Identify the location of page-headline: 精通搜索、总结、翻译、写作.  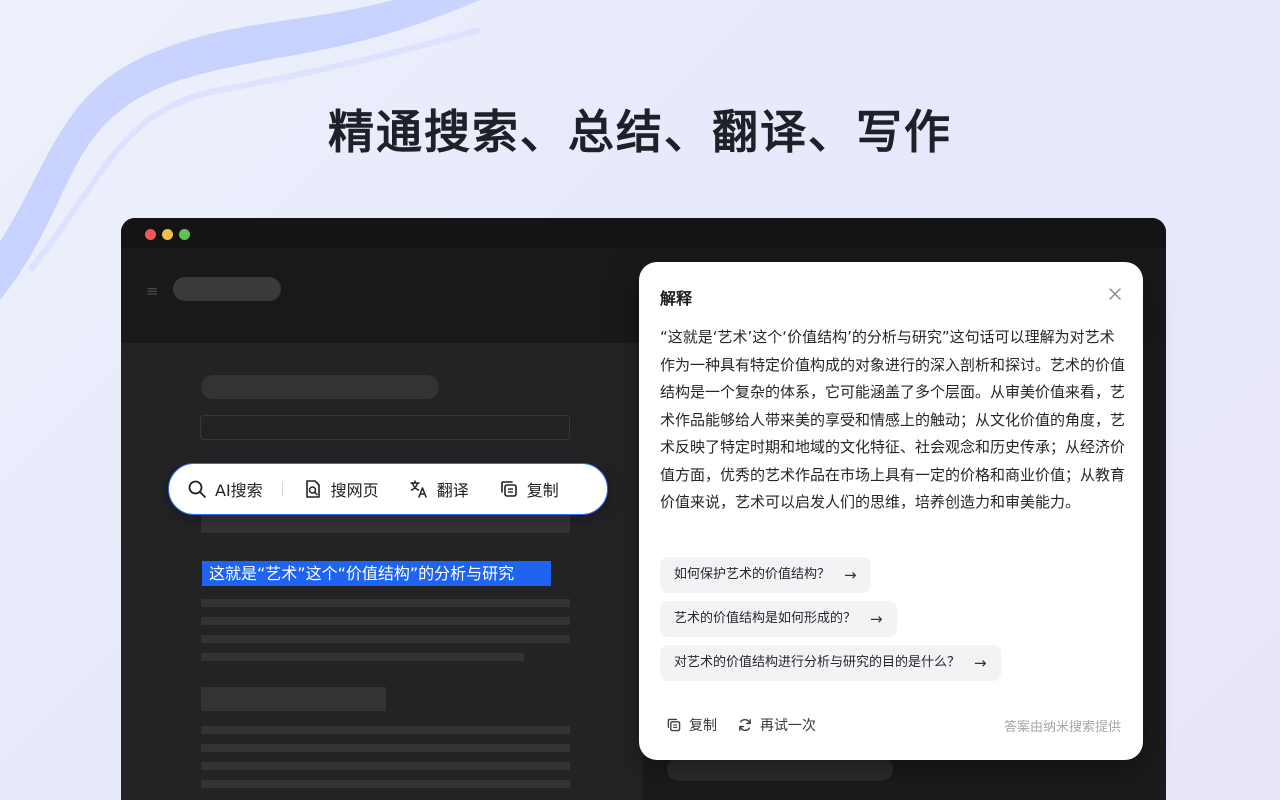
(640, 132).